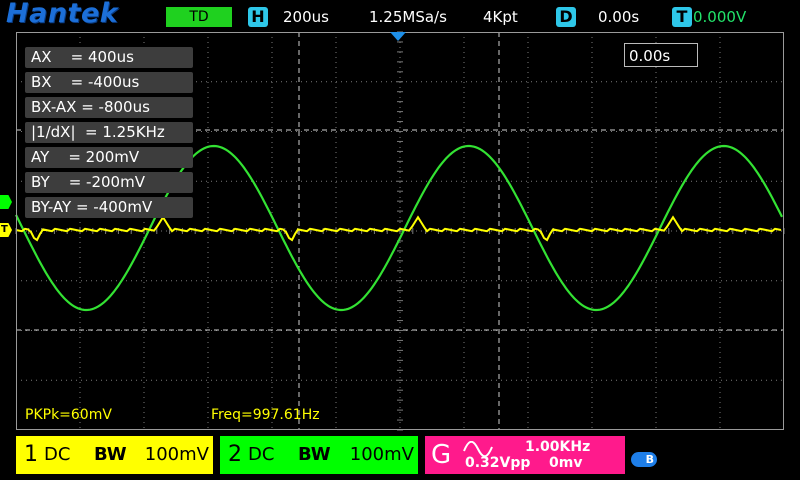 This screenshot has height=480, width=800. What do you see at coordinates (31, 454) in the screenshot?
I see `ch1-number: 1` at bounding box center [31, 454].